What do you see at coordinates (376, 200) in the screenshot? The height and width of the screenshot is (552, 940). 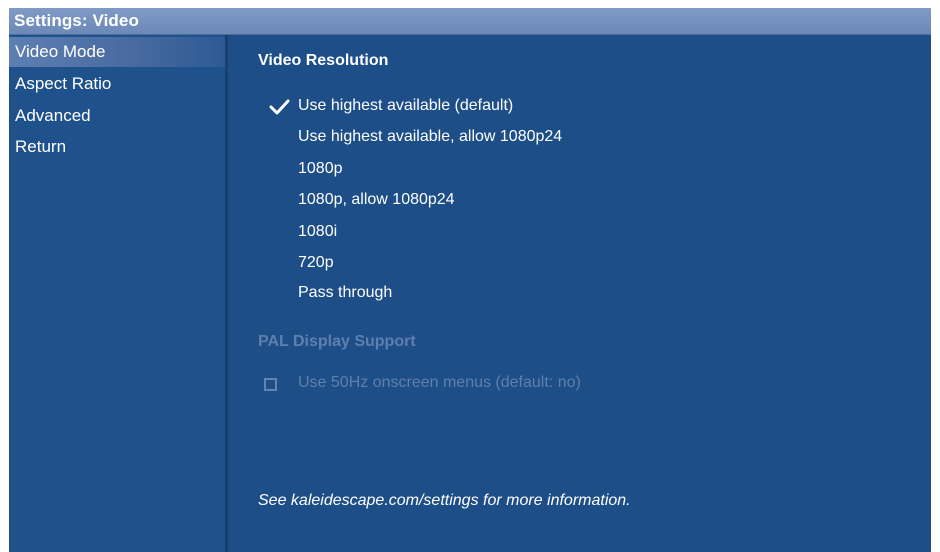 I see `resolution-option-1080p-1080p24: 1080p, allow 1080p24` at bounding box center [376, 200].